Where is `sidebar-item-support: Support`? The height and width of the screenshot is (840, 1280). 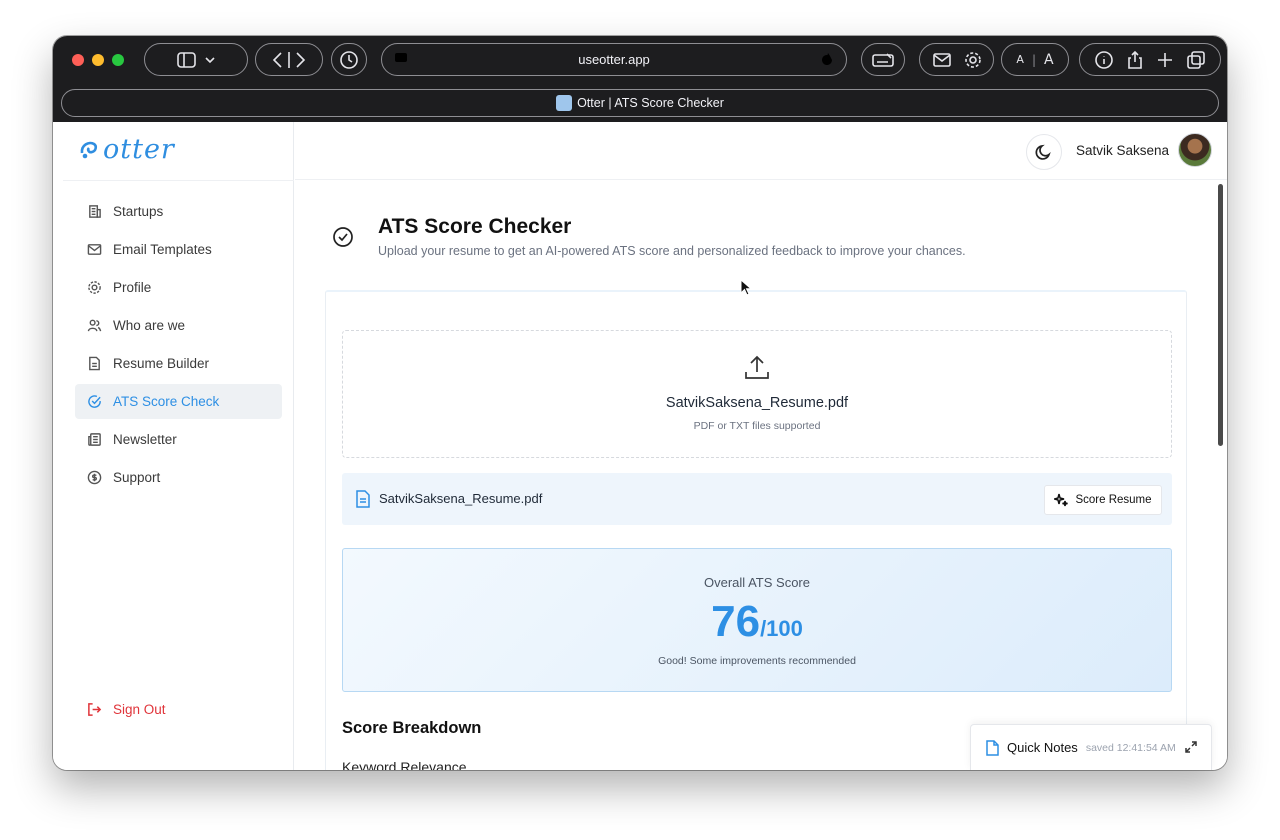
sidebar-item-support: Support is located at coordinates (178, 477).